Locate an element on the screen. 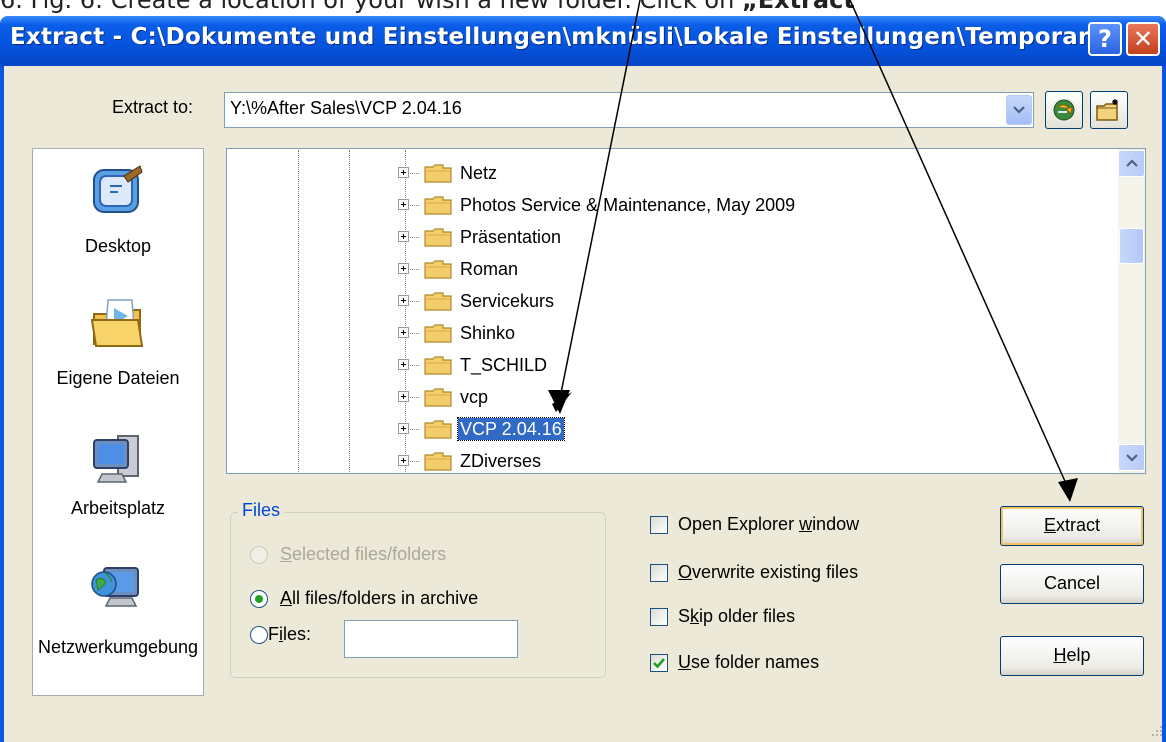 The width and height of the screenshot is (1166, 742). scroll-up-button is located at coordinates (1131, 163).